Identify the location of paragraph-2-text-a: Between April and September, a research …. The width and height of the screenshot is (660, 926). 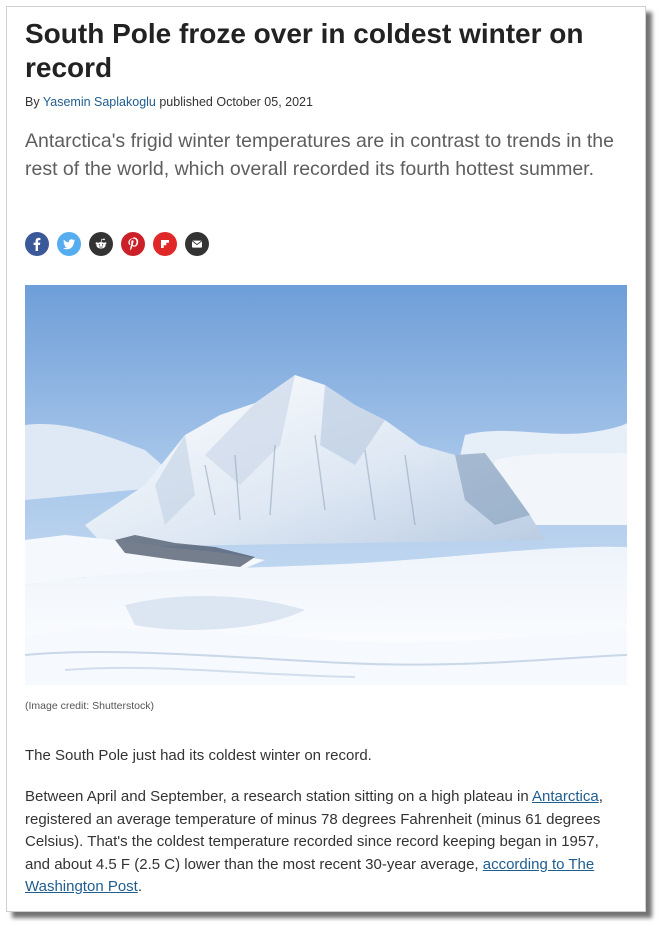
(278, 796).